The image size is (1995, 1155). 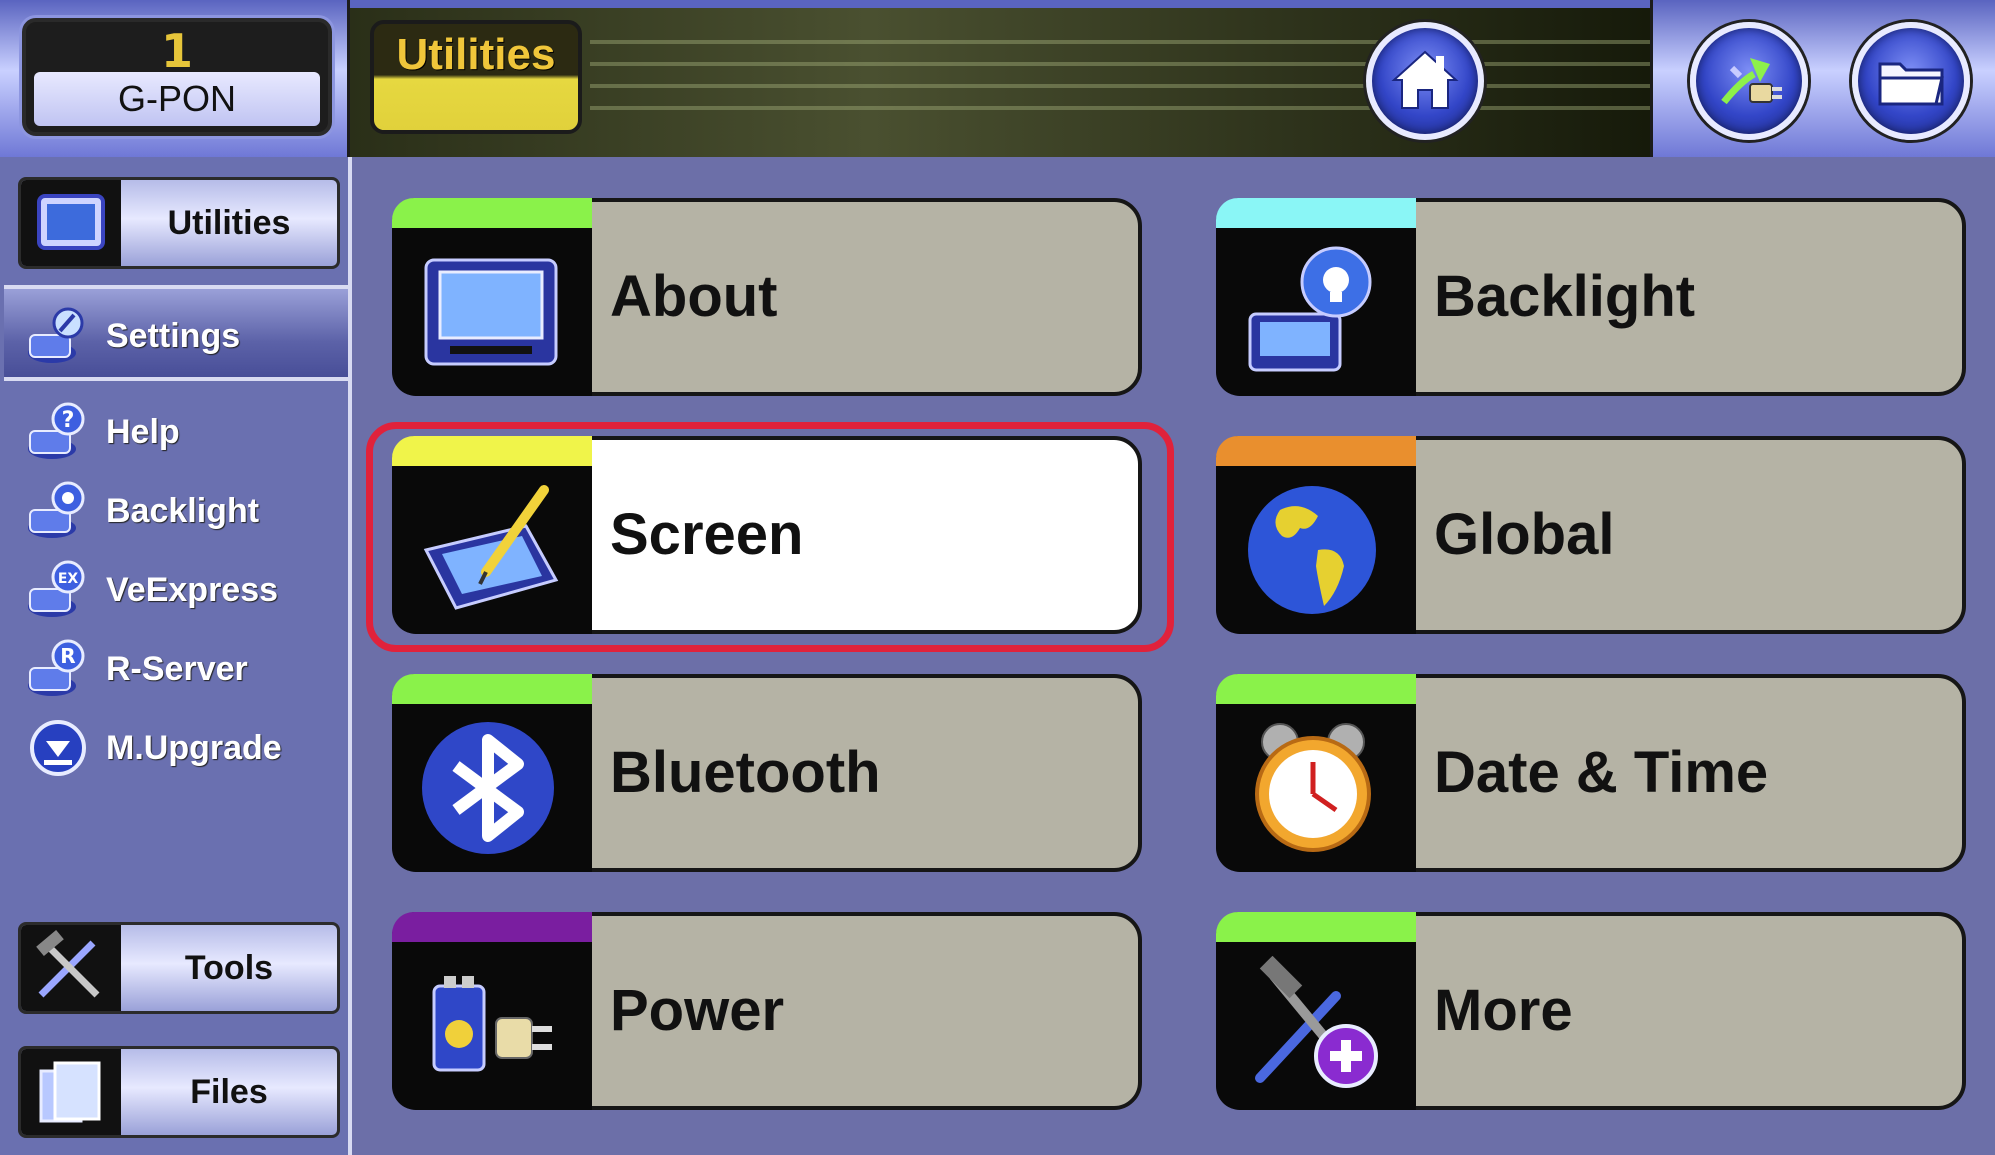 I want to click on home-button, so click(x=1425, y=81).